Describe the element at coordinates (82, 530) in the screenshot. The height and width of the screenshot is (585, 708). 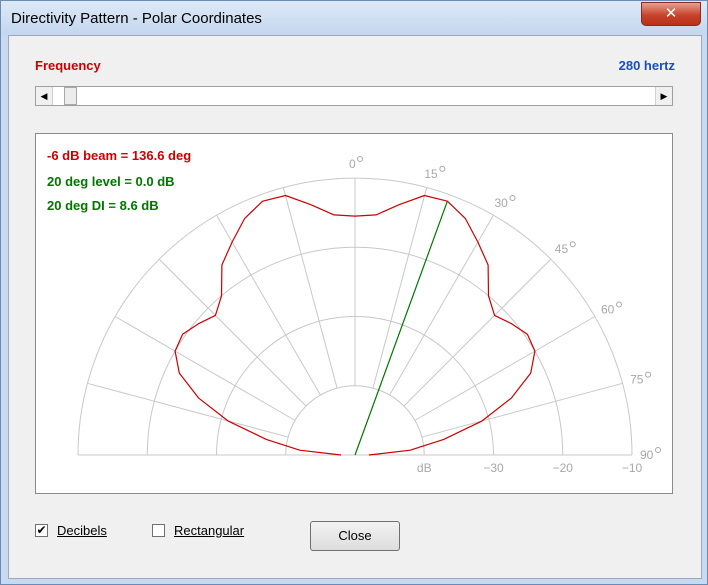
I see `decibels-label: Decibels` at that location.